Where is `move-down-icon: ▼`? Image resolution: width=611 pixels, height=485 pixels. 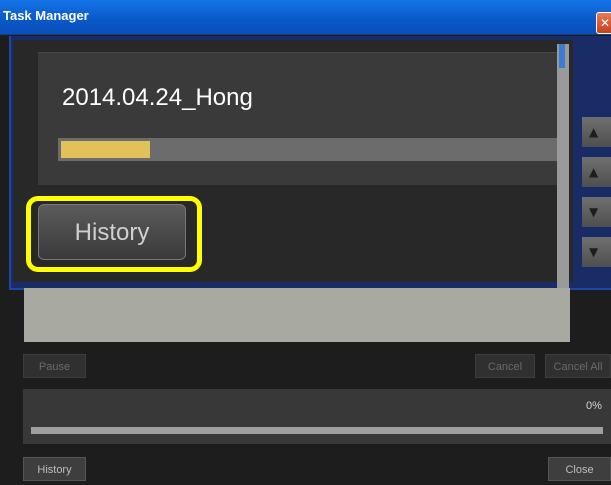 move-down-icon: ▼ is located at coordinates (594, 212).